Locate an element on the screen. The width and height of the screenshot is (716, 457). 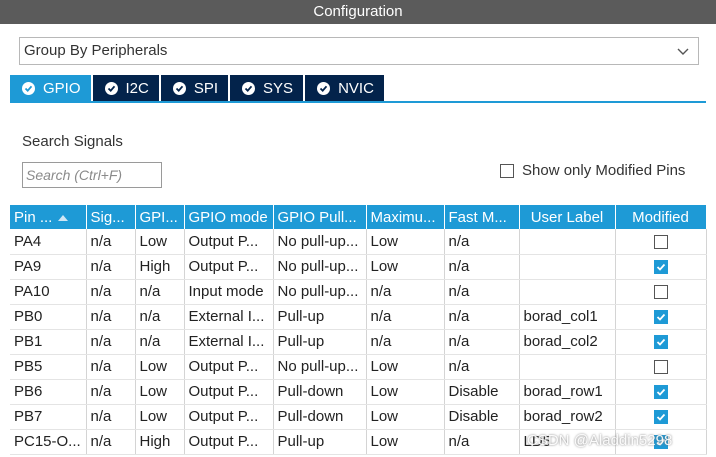
cell-pin: PA10 is located at coordinates (48, 292).